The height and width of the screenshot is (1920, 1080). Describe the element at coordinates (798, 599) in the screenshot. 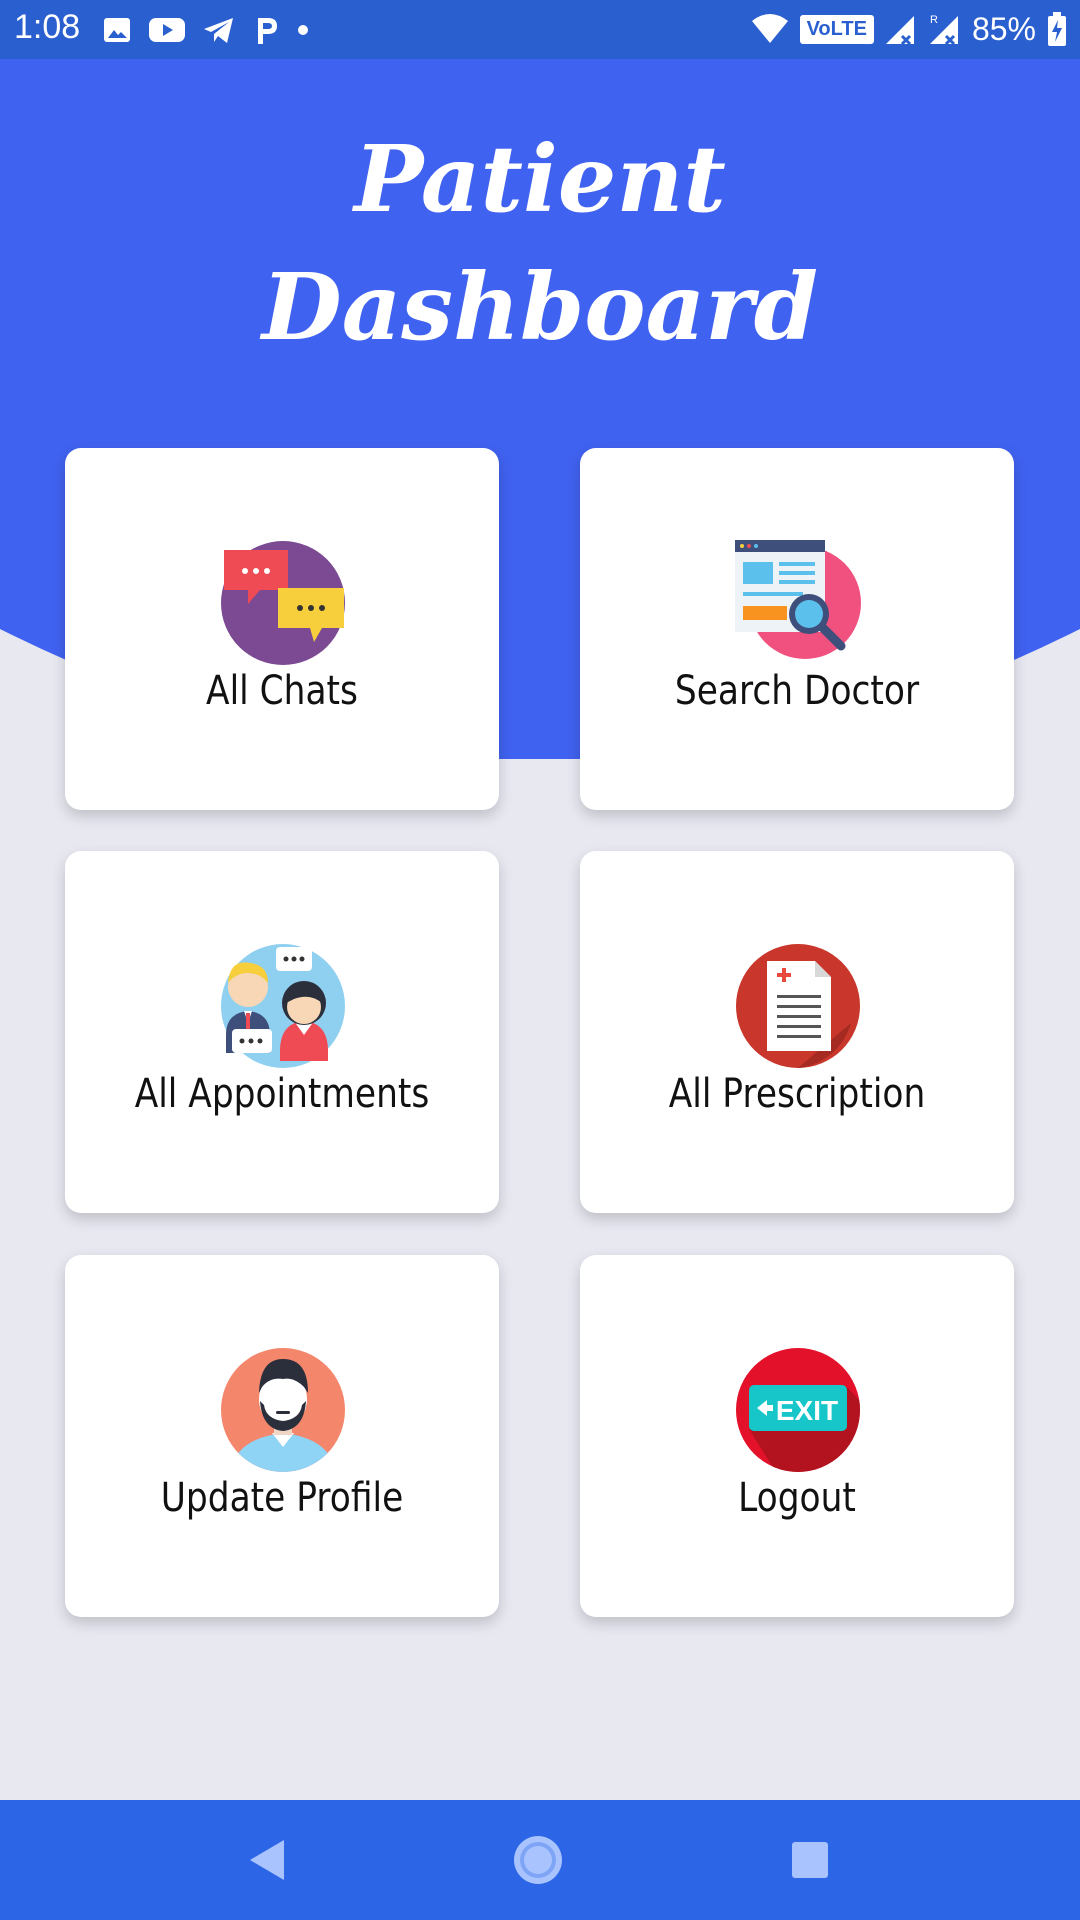

I see `search-document-icon` at that location.